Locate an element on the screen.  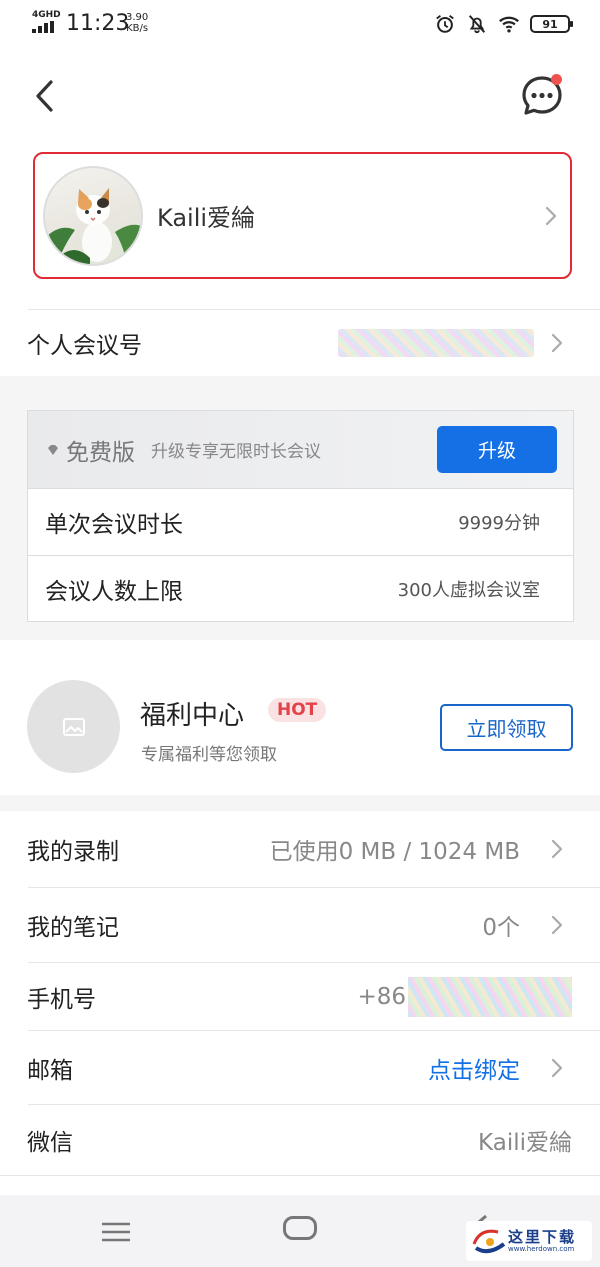
plan-row-value: 300人虚拟会议室 is located at coordinates (468, 590).